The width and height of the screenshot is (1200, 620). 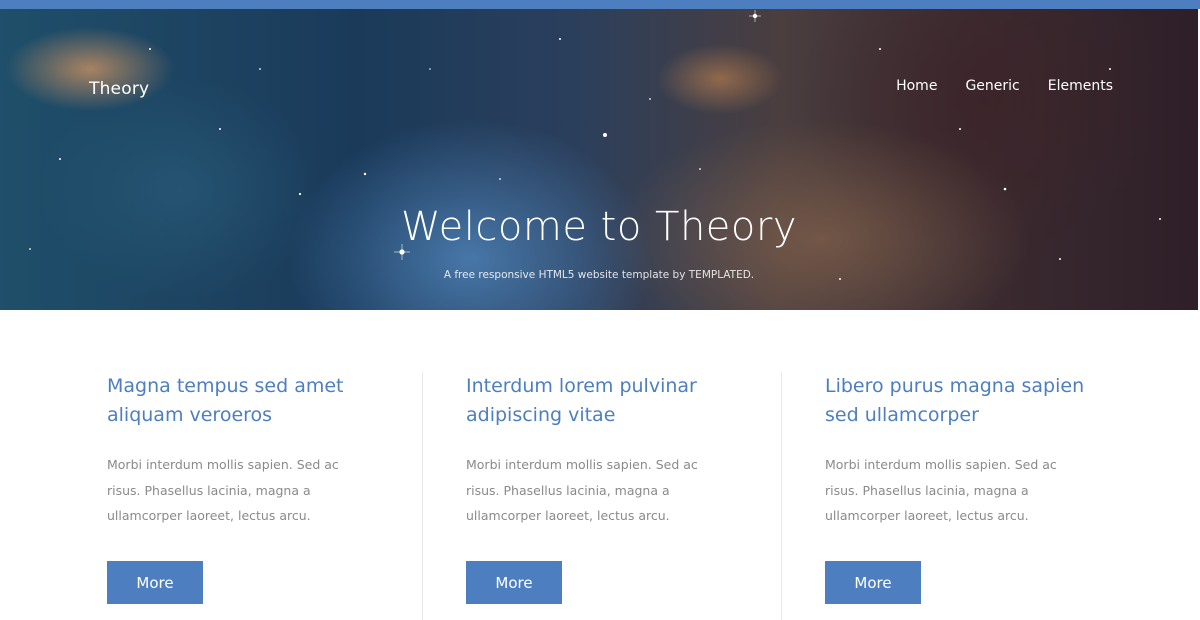 I want to click on main-nav: Home Generic Elements, so click(x=1004, y=86).